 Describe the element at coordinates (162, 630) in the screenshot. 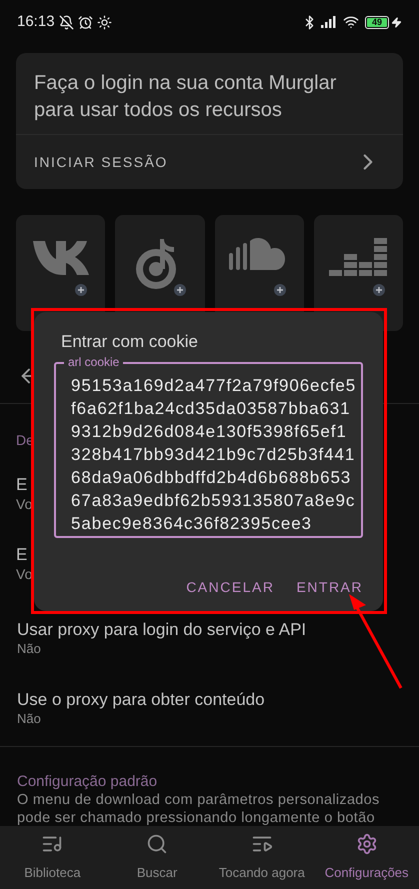

I see `setting-title: Usar proxy para login do serviço e API` at that location.